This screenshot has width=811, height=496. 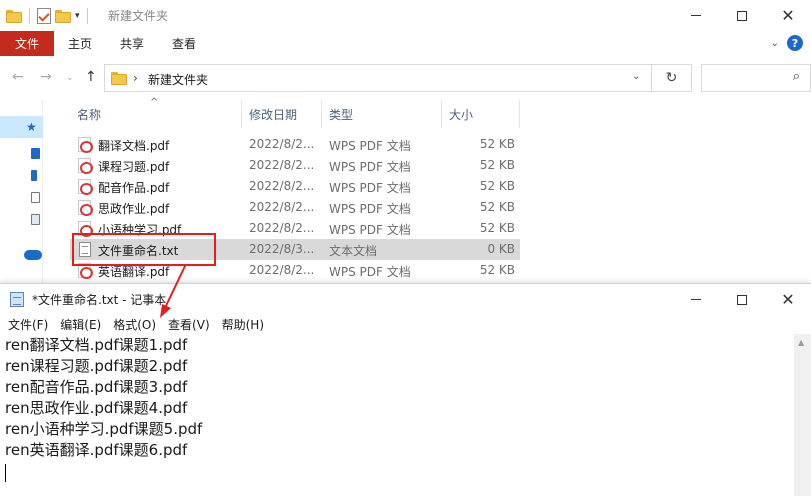 I want to click on quick-access-star-icon: ★, so click(x=31, y=127).